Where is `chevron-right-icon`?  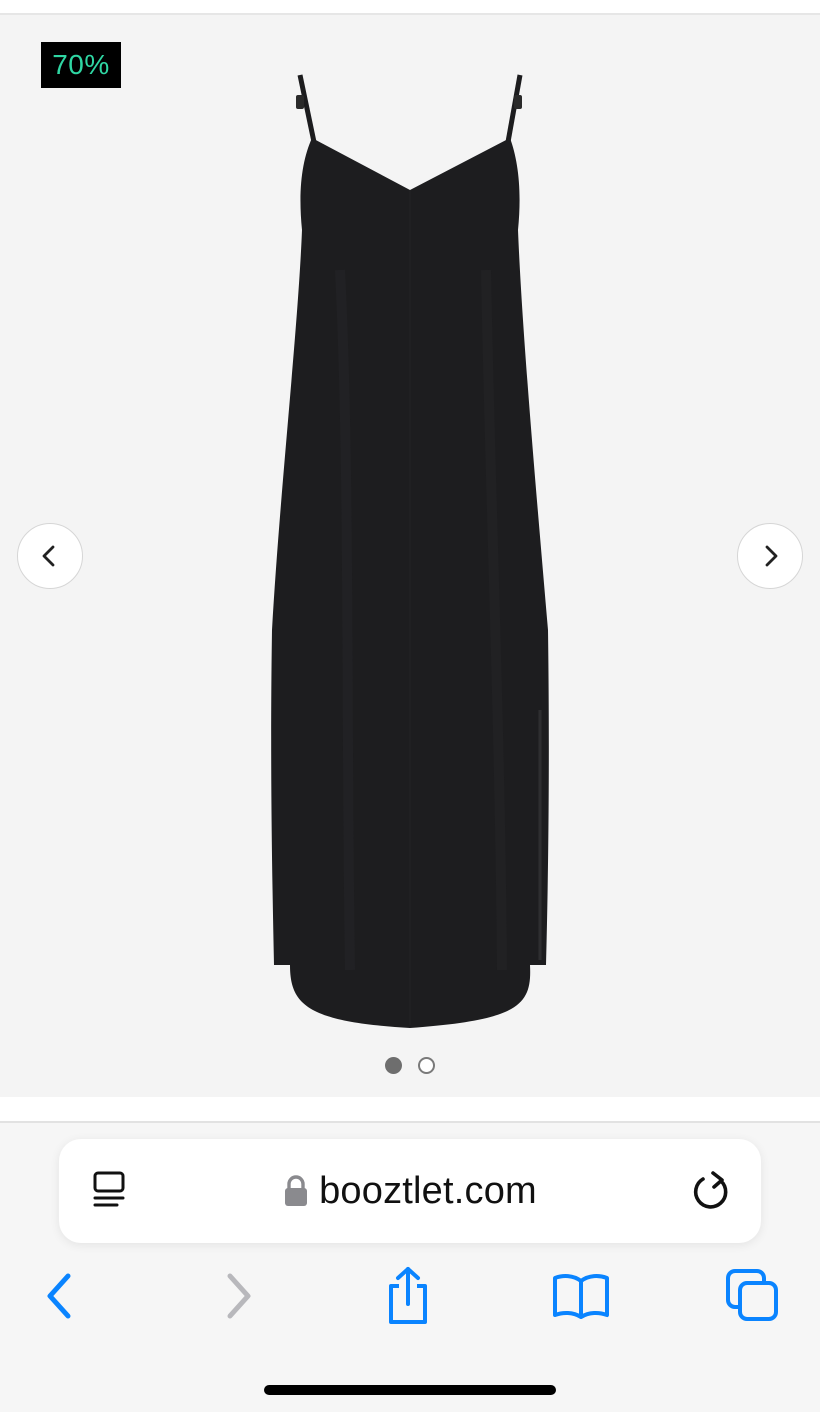 chevron-right-icon is located at coordinates (771, 556).